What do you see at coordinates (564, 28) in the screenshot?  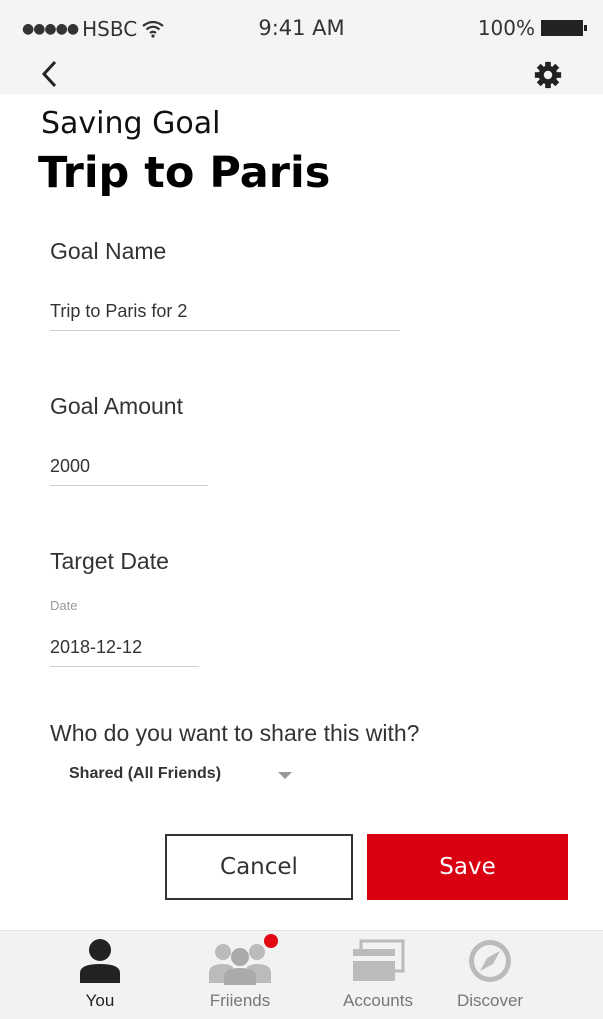 I see `battery-icon` at bounding box center [564, 28].